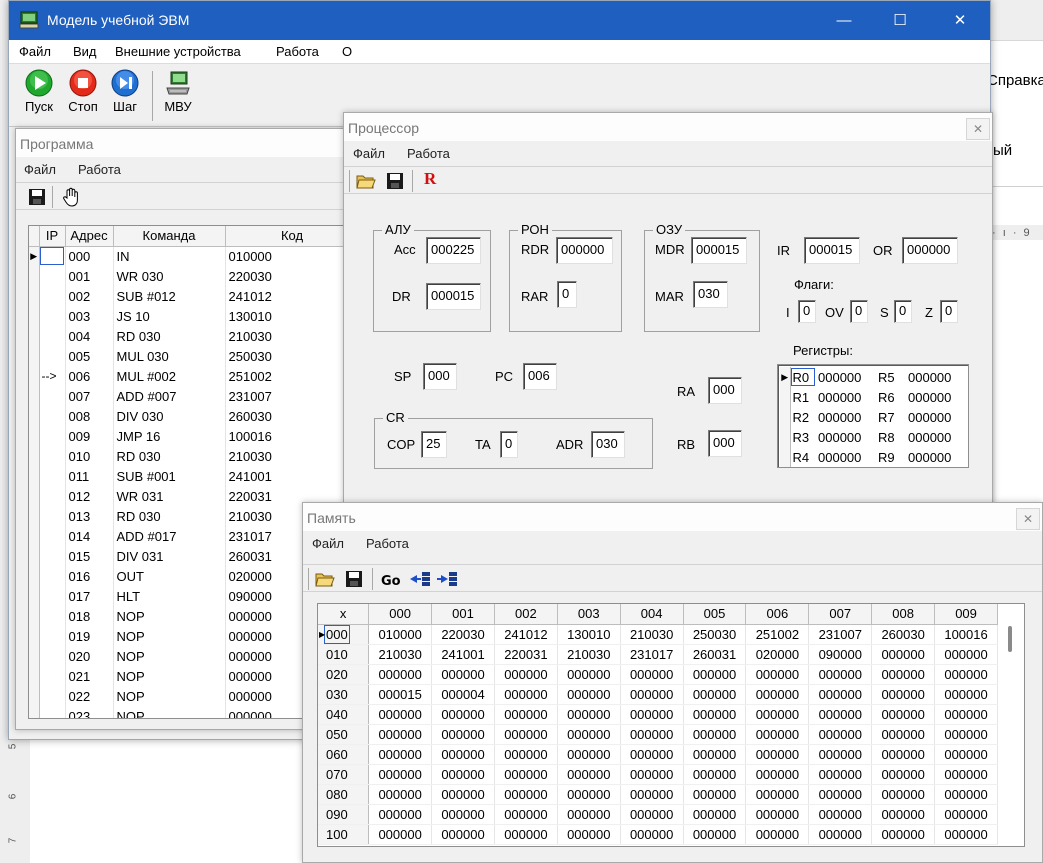 This screenshot has height=863, width=1043. Describe the element at coordinates (369, 153) in the screenshot. I see `processor-menu-file: Файл` at that location.